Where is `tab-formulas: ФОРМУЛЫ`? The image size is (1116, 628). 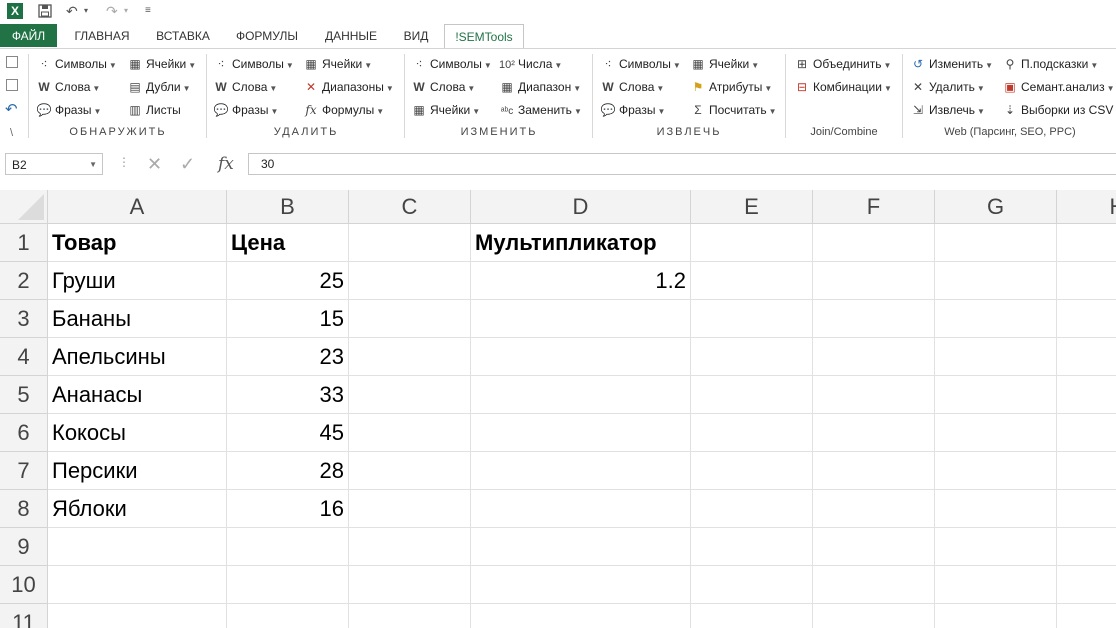
tab-formulas: ФОРМУЛЫ is located at coordinates (267, 35).